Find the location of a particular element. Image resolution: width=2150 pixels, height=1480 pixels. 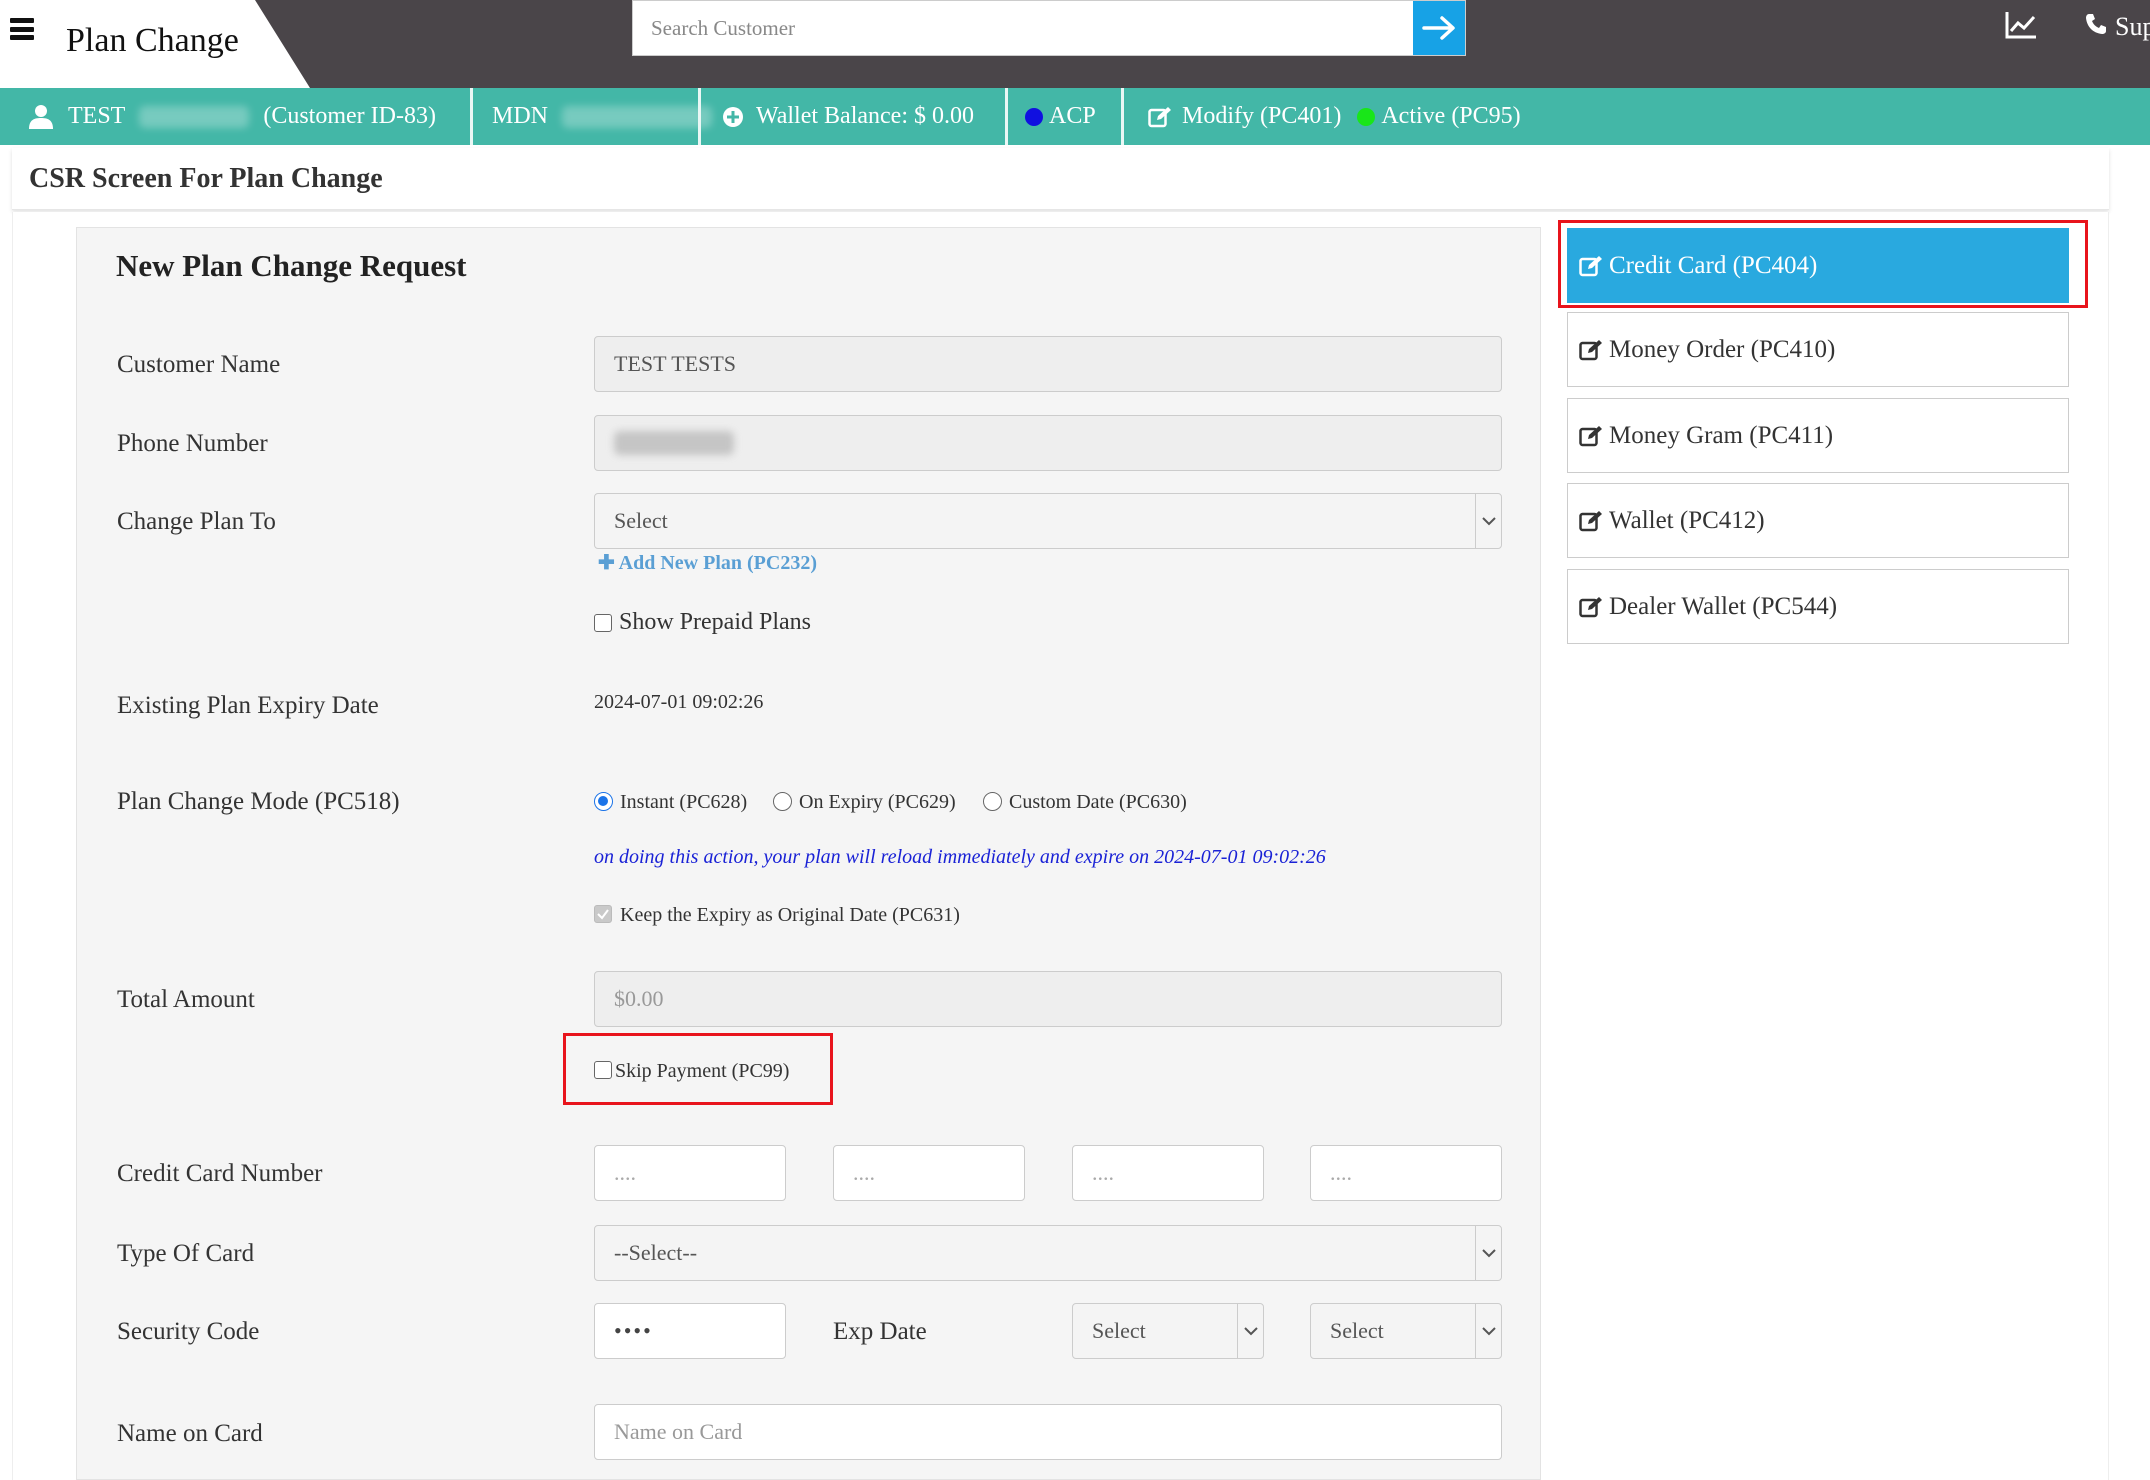

form-title: New Plan Change Request is located at coordinates (291, 265).